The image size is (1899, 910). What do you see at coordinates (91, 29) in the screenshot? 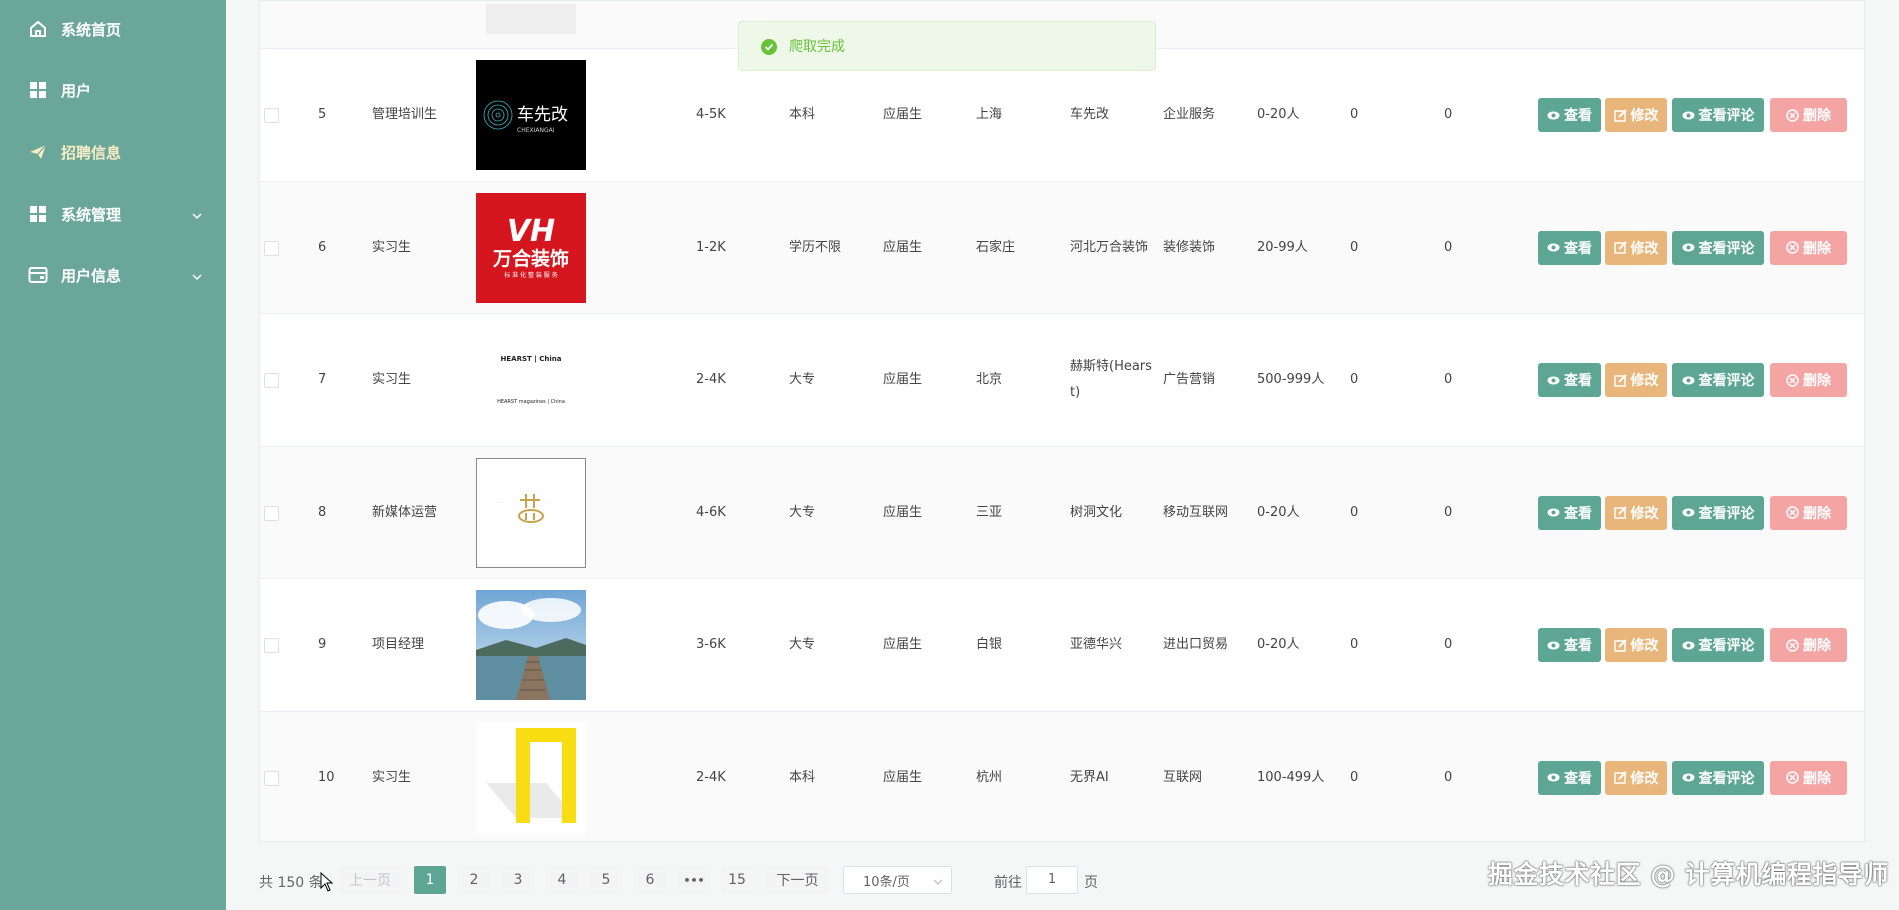
I see `sidebar-item-label: 系统首页` at bounding box center [91, 29].